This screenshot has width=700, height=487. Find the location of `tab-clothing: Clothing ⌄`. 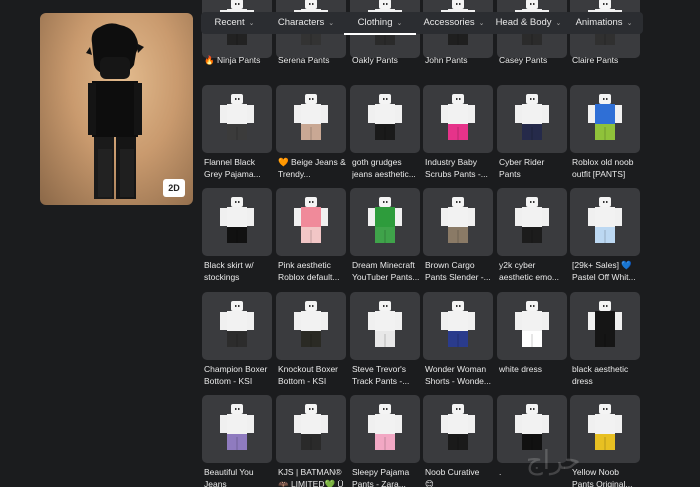

tab-clothing: Clothing ⌄ is located at coordinates (380, 23).